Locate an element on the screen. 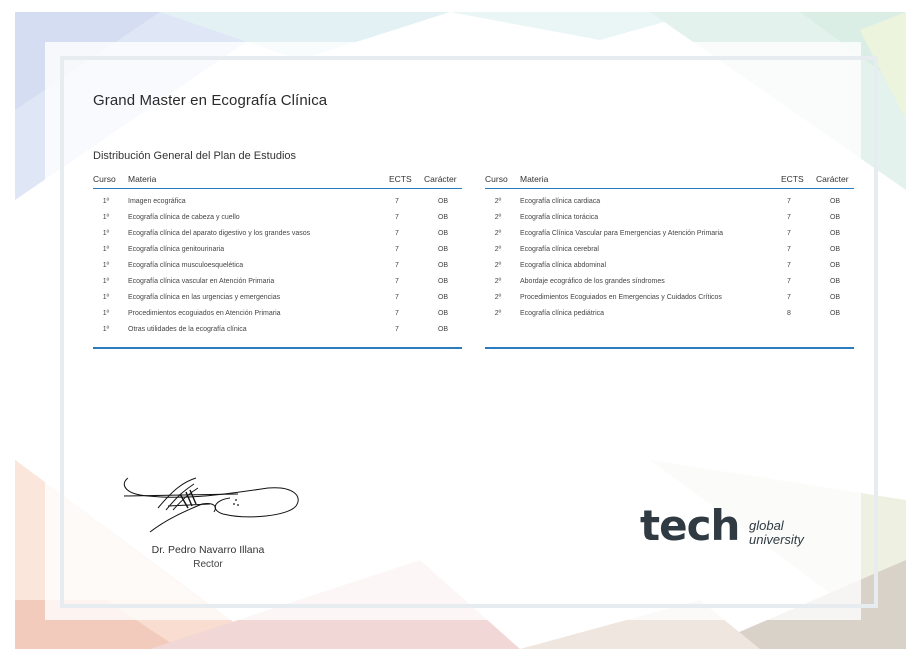  table-row: 2º Ecografía clínica abdominal 7 OB is located at coordinates (669, 267).